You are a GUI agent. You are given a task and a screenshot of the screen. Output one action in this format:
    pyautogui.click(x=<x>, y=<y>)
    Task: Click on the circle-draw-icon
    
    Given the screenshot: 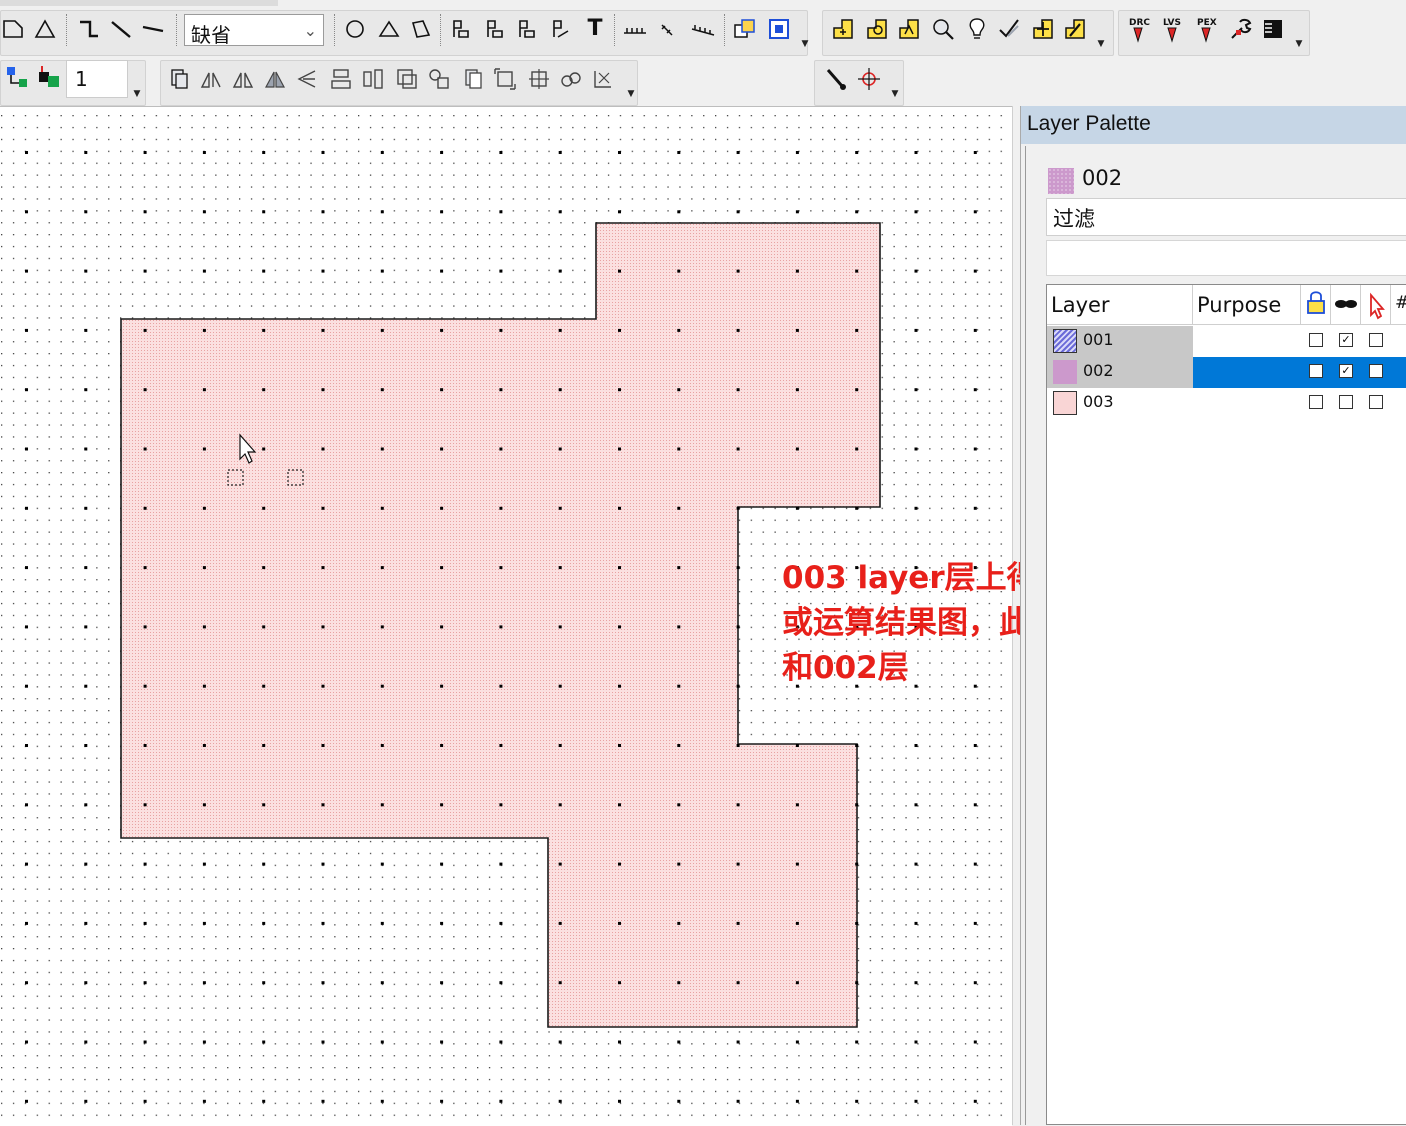 What is the action you would take?
    pyautogui.click(x=355, y=29)
    